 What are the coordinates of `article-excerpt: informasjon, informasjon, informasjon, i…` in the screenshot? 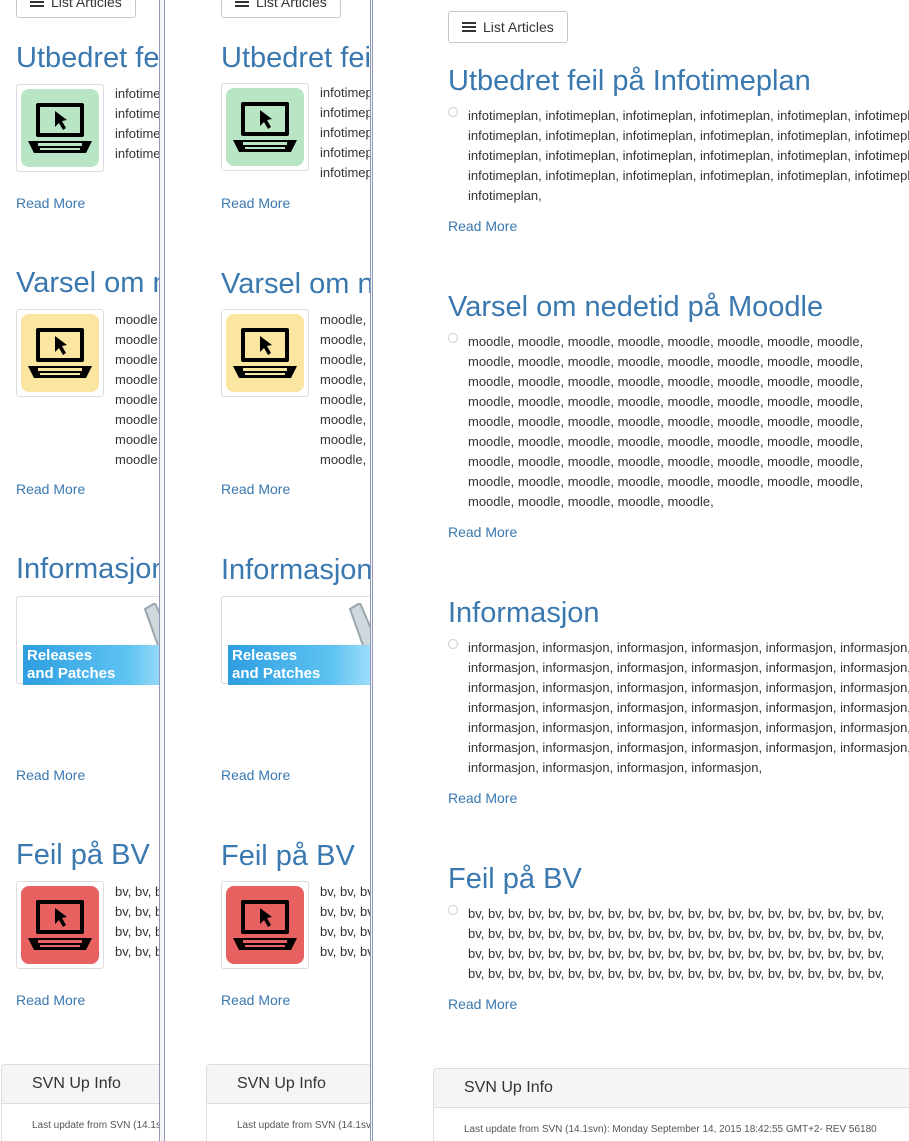 It's located at (688, 707).